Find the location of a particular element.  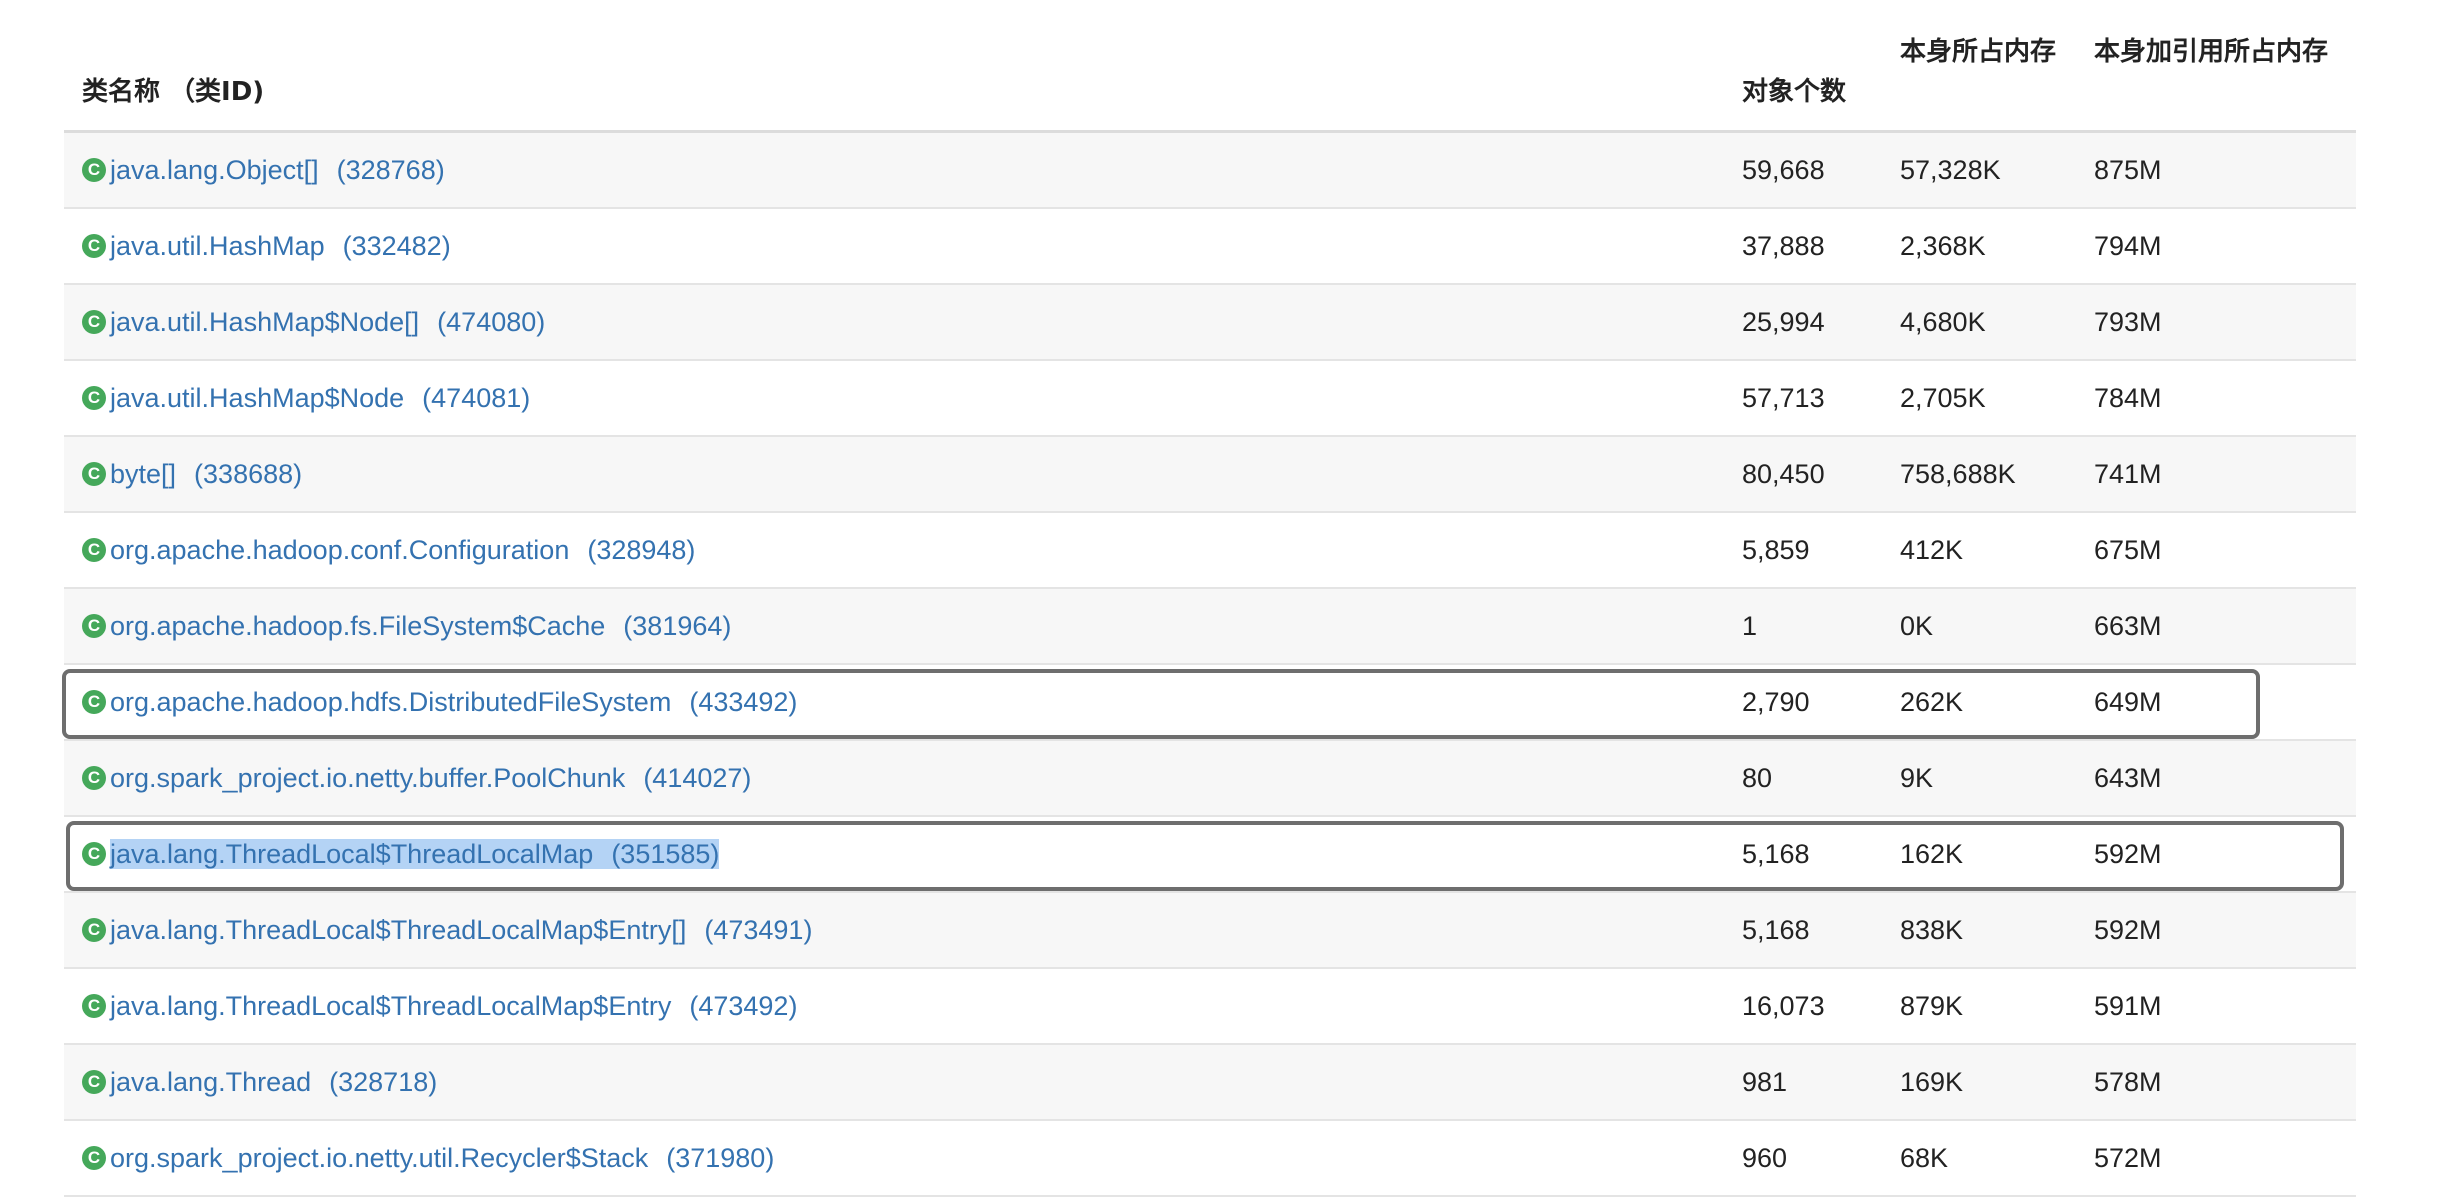

class-name-cell: Cjava.util.HashMap$Node (474081) is located at coordinates (306, 398).